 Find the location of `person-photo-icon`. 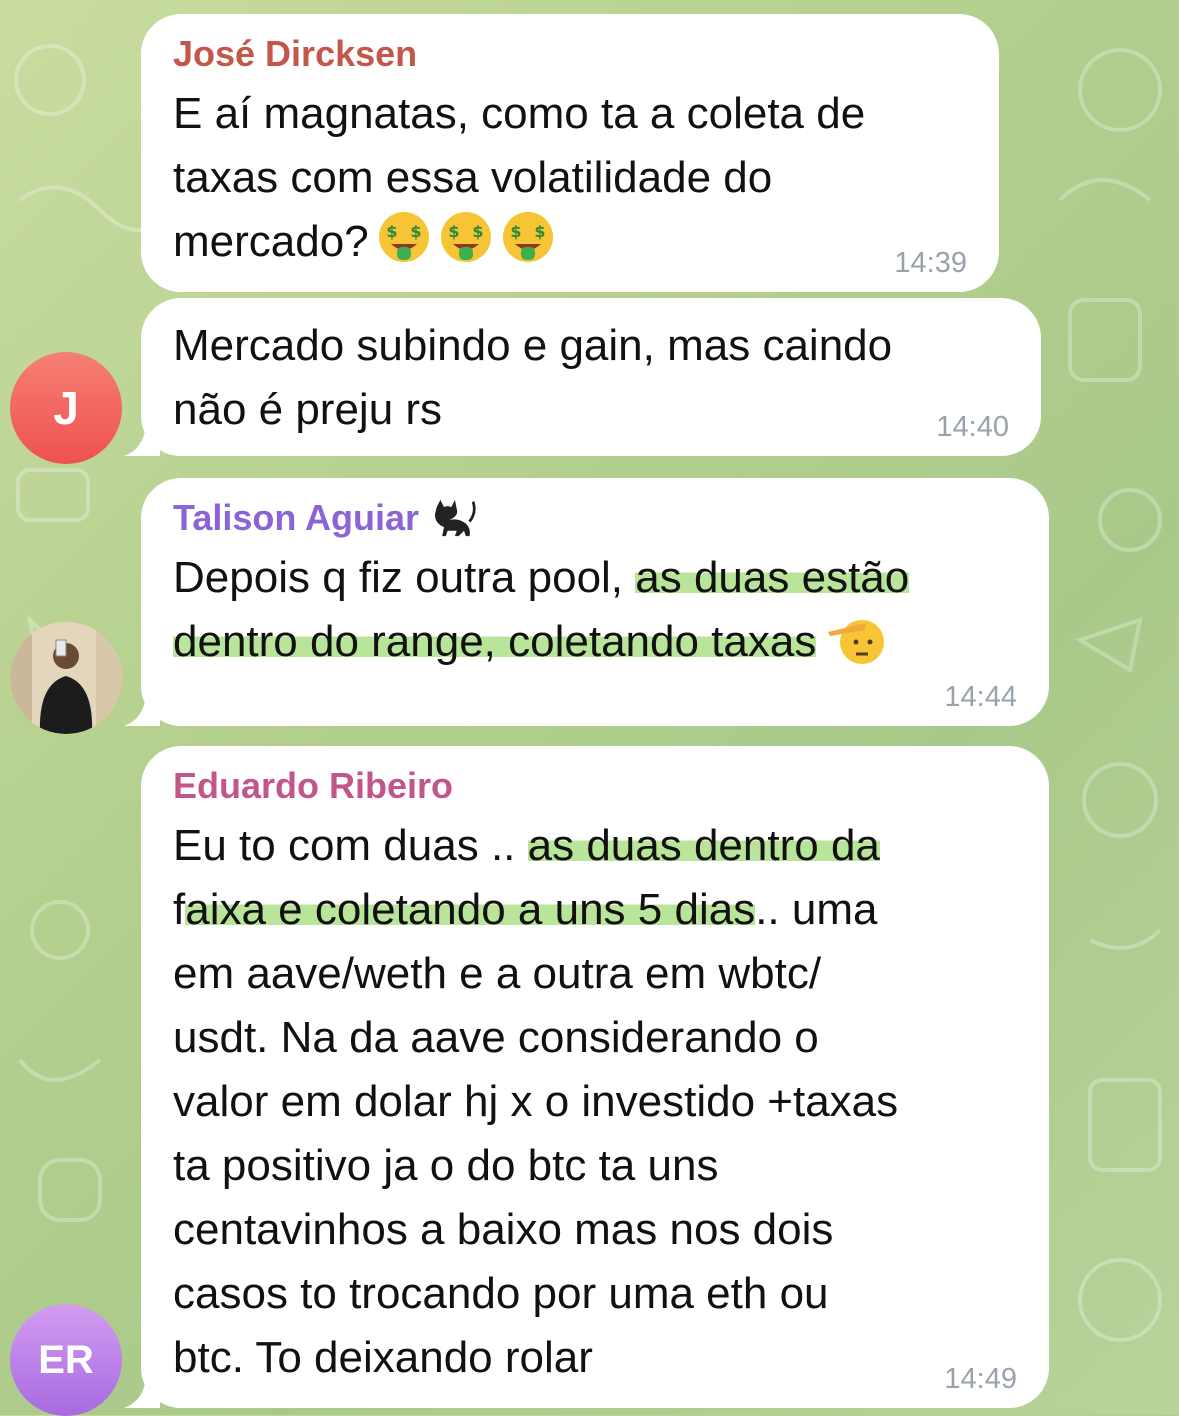

person-photo-icon is located at coordinates (66, 678).